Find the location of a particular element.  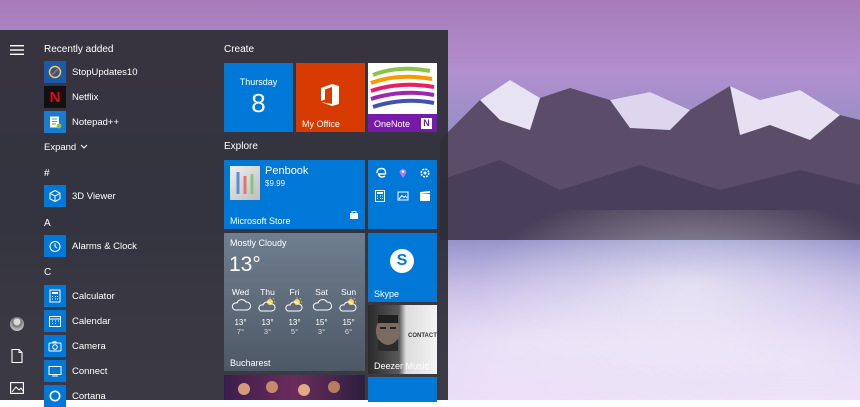

tile-label: Deezer Music is located at coordinates (402, 366).